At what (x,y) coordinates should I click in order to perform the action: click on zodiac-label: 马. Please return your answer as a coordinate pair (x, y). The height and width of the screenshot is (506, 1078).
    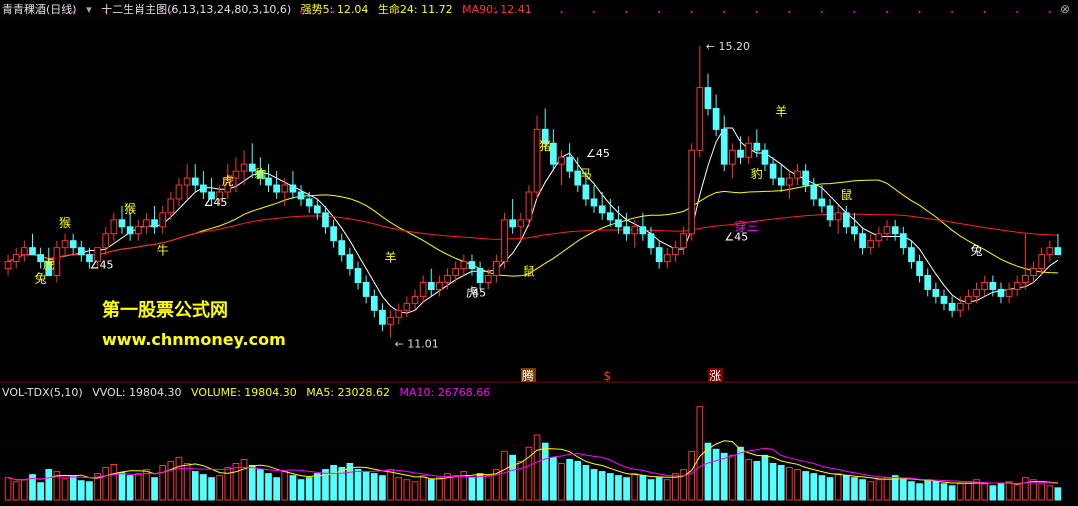
    Looking at the image, I should click on (586, 174).